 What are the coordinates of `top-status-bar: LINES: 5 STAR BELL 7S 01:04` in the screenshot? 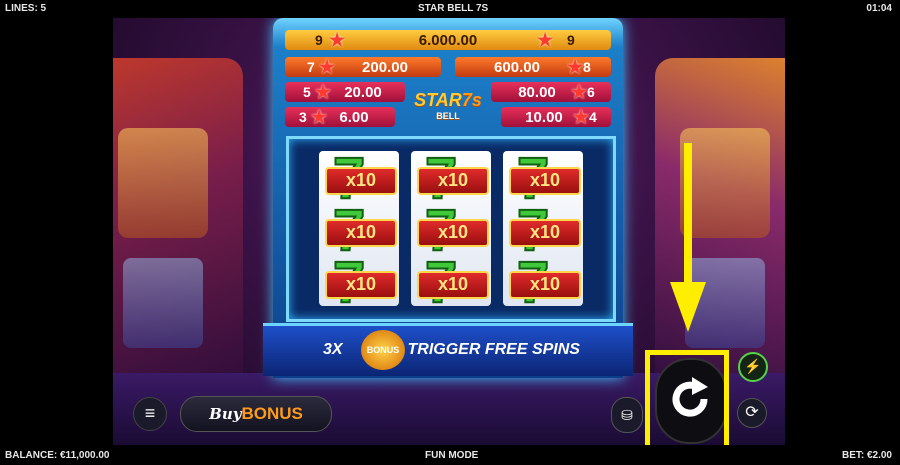 It's located at (450, 9).